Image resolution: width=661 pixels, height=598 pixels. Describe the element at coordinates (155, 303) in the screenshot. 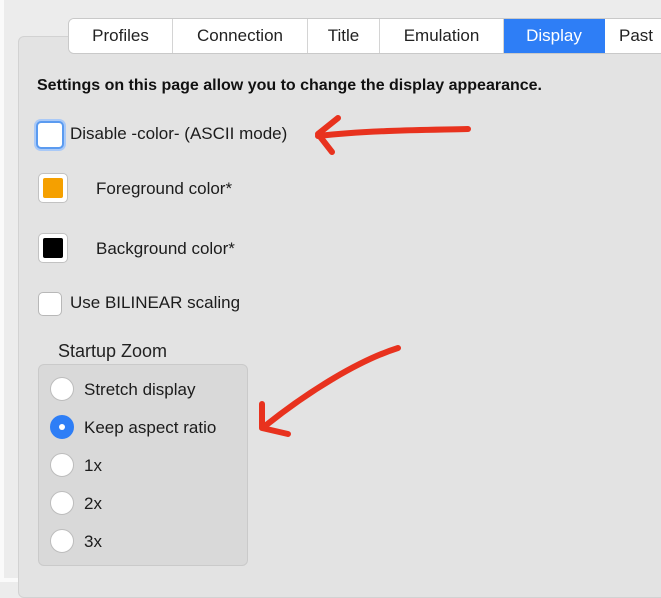

I see `bilinear-scaling-label: Use BILINEAR scaling` at that location.